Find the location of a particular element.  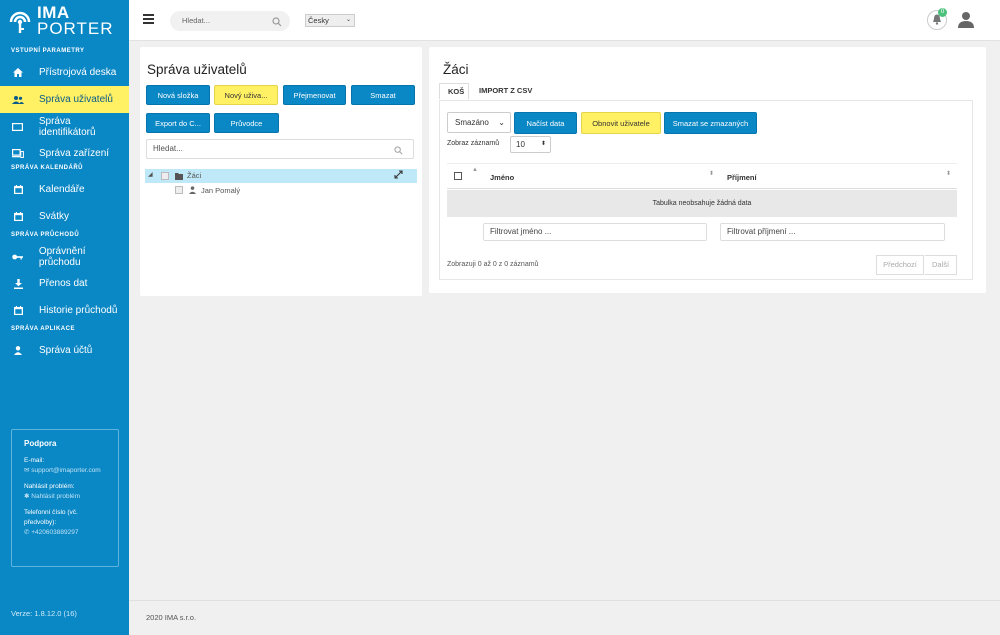

sidebar-item-label: Historie průchodů is located at coordinates (78, 310).